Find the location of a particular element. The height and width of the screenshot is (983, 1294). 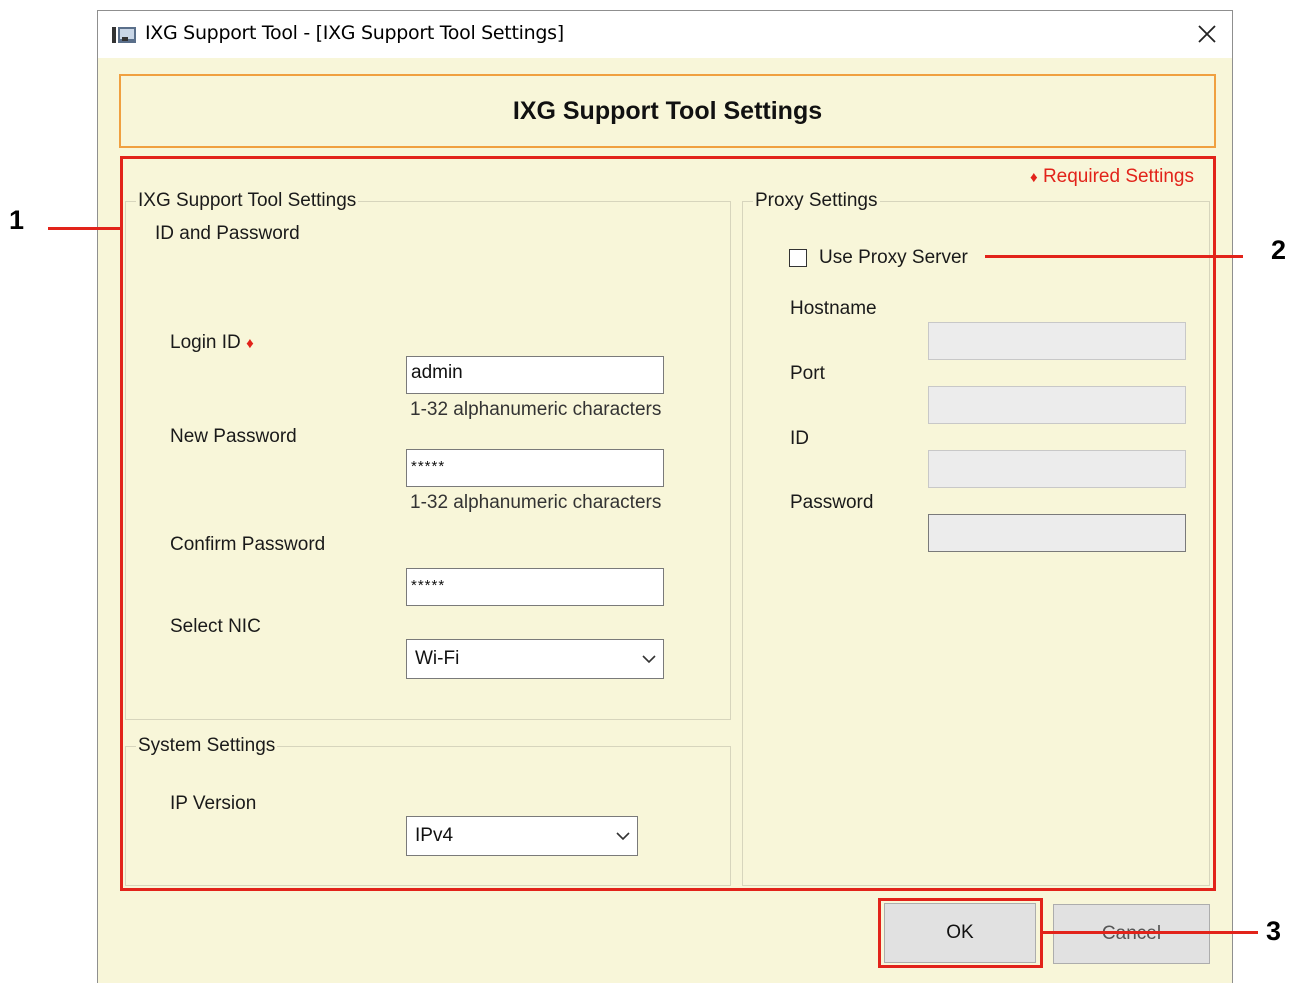

confirm-password-label: Confirm Password is located at coordinates (248, 544).